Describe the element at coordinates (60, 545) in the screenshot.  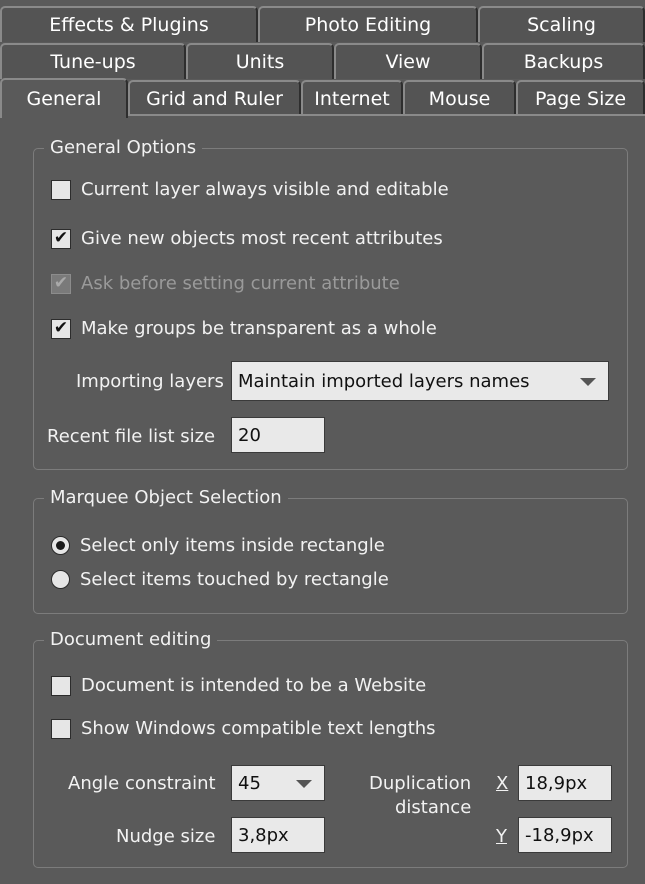
I see `radio-select-inside` at that location.